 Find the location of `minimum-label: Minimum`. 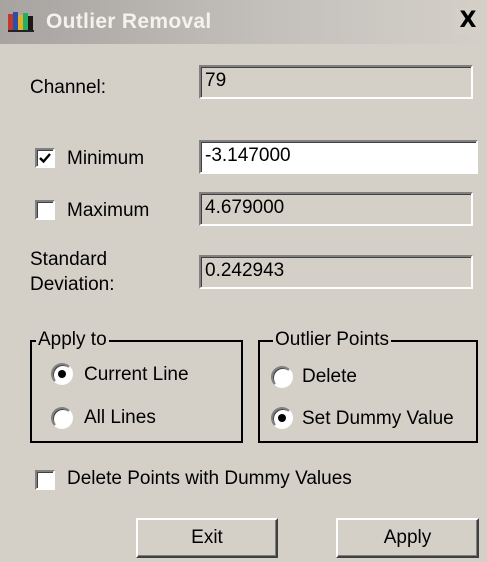

minimum-label: Minimum is located at coordinates (106, 158).